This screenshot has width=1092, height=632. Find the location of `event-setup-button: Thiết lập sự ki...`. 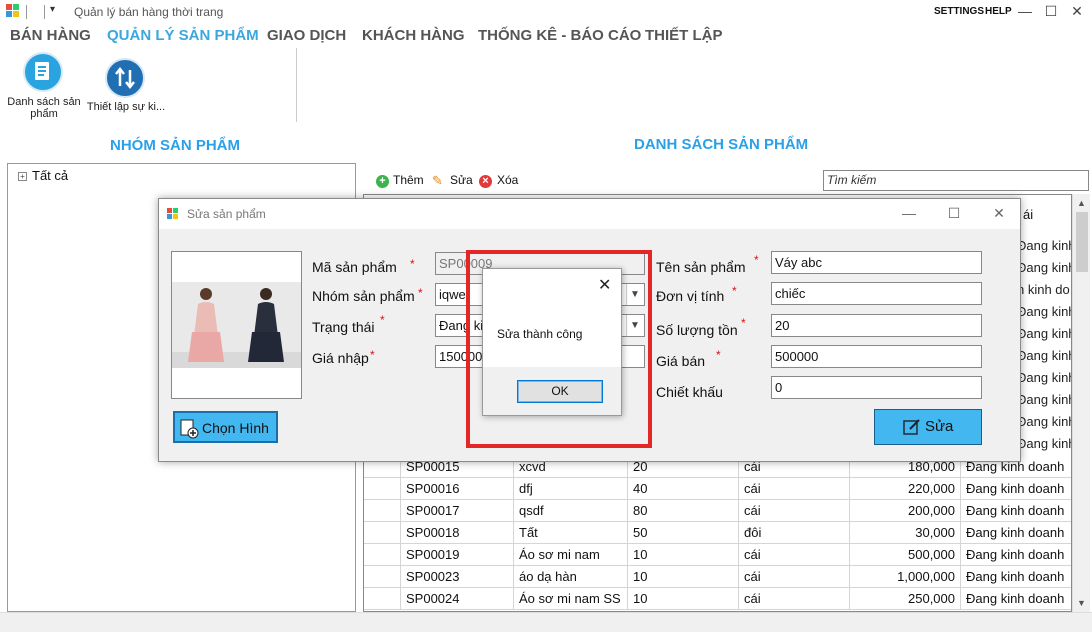

event-setup-button: Thiết lập sự ki... is located at coordinates (126, 88).